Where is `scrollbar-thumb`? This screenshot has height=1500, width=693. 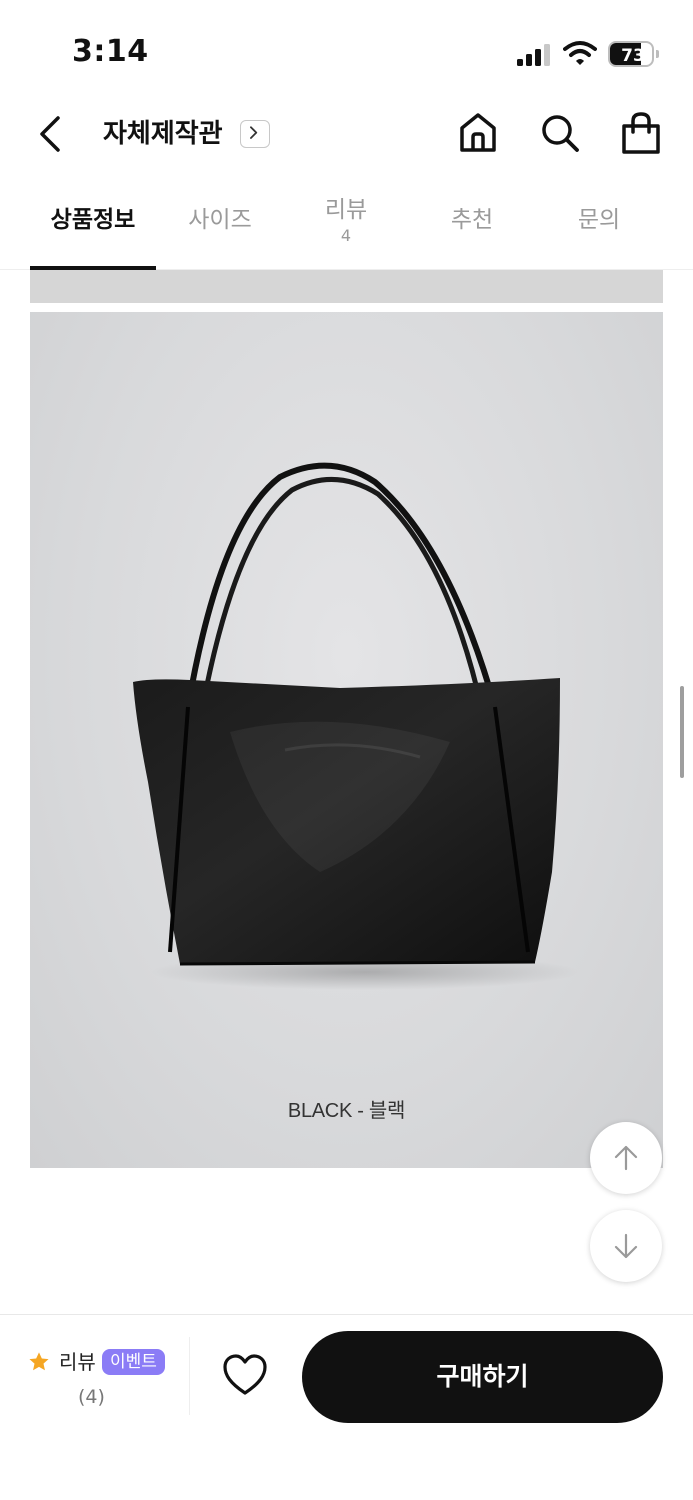 scrollbar-thumb is located at coordinates (682, 732).